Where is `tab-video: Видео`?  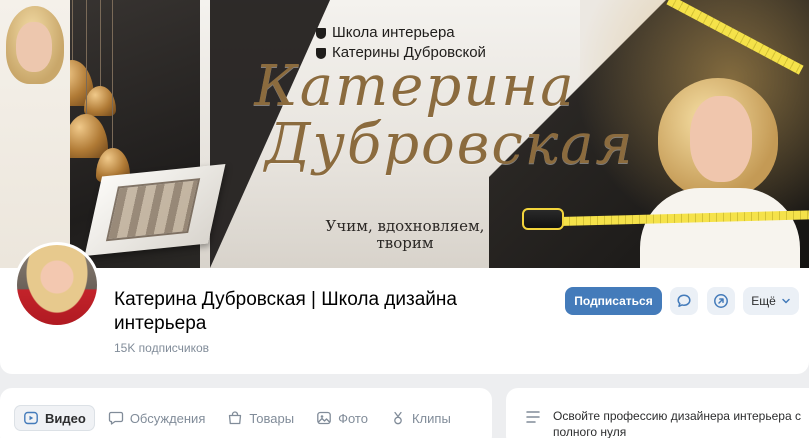 tab-video: Видео is located at coordinates (54, 418).